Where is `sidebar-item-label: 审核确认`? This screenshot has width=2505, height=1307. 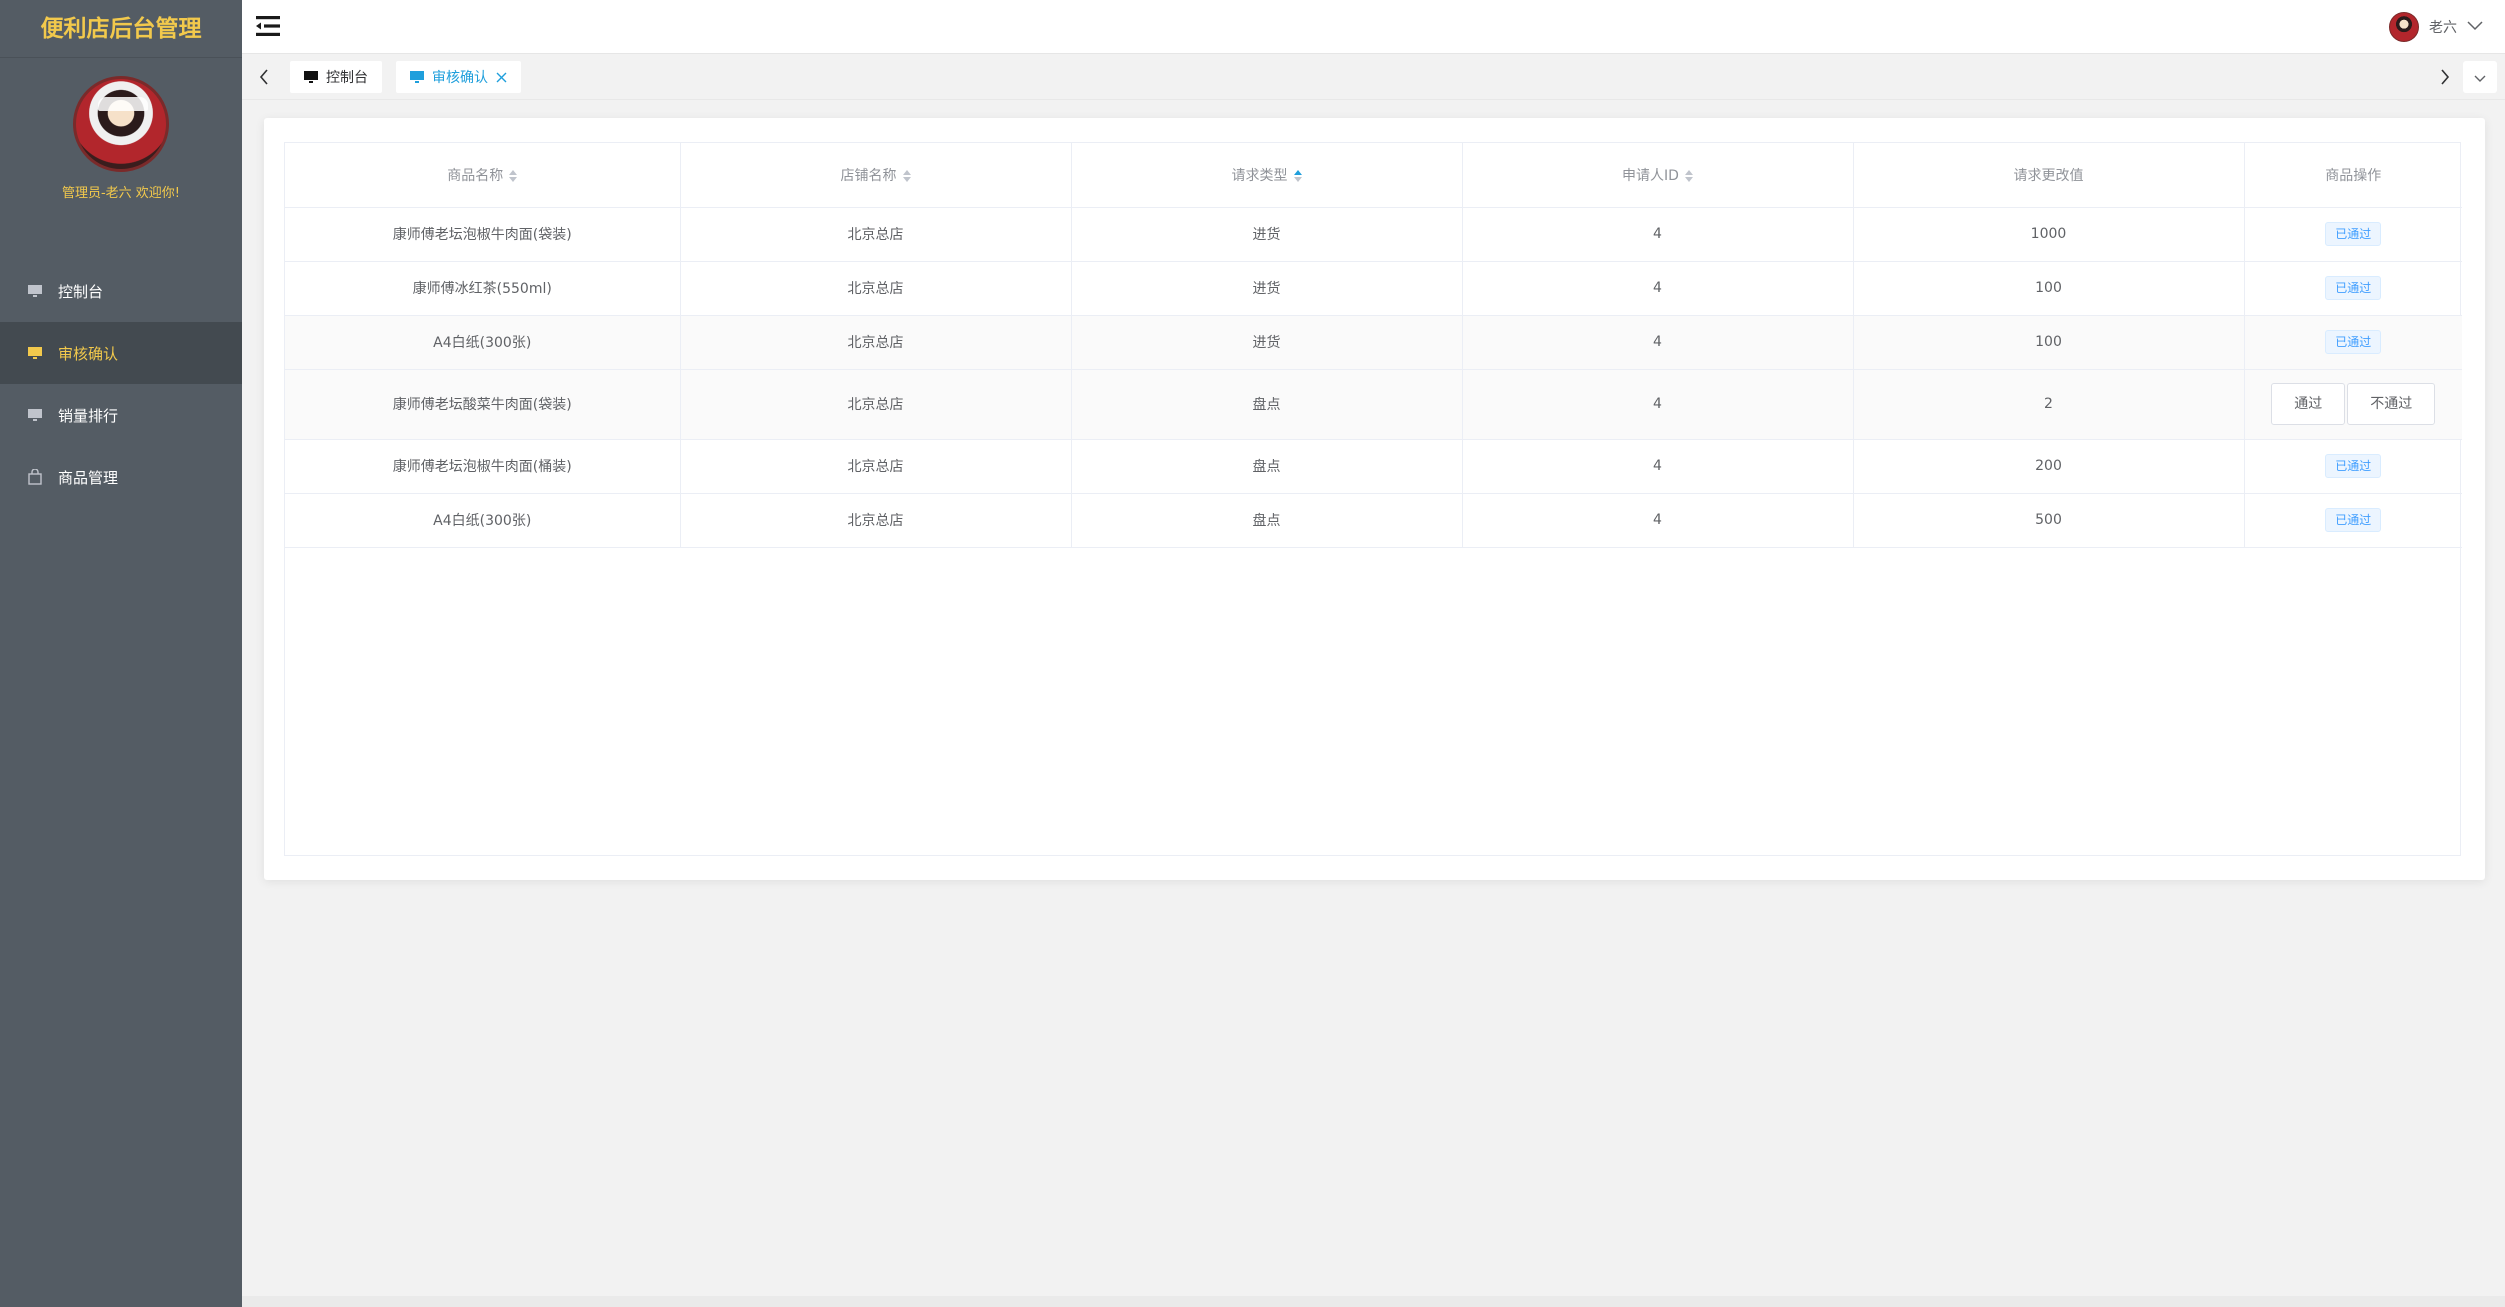 sidebar-item-label: 审核确认 is located at coordinates (88, 353).